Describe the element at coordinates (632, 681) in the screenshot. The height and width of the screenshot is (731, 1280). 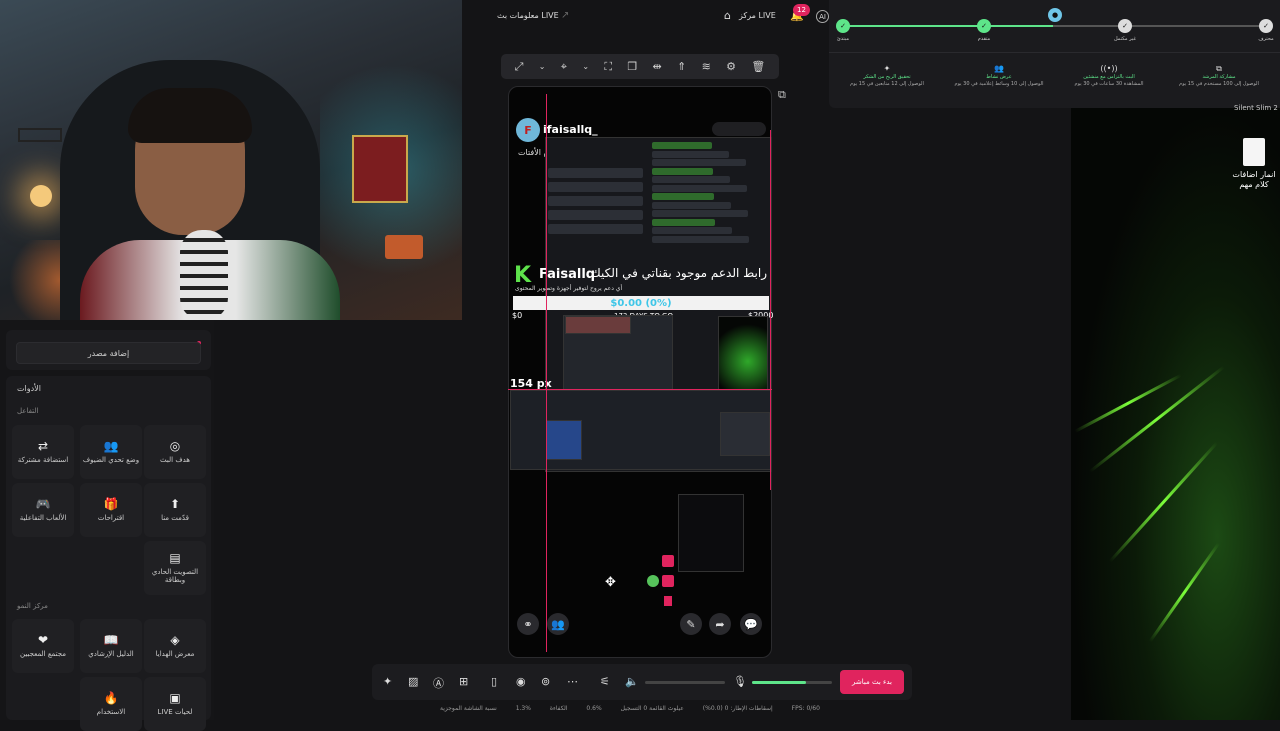
I see `speaker-icon: 🔈` at that location.